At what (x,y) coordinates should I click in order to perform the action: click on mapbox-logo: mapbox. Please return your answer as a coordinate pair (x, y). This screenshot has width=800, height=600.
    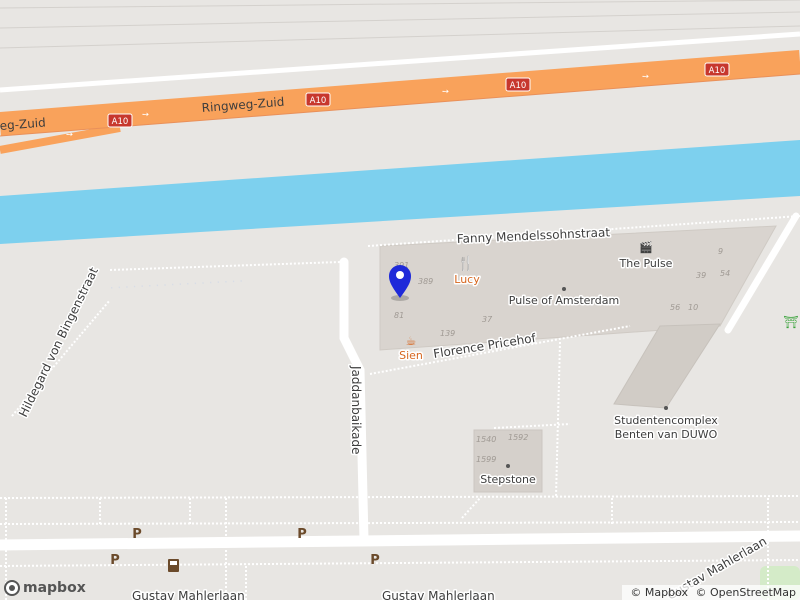
    Looking at the image, I should click on (45, 588).